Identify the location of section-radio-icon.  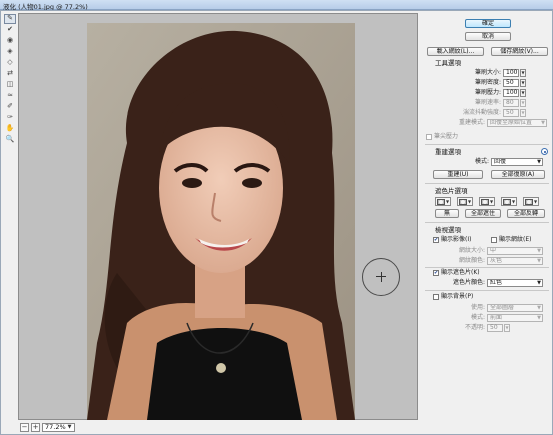
(544, 151).